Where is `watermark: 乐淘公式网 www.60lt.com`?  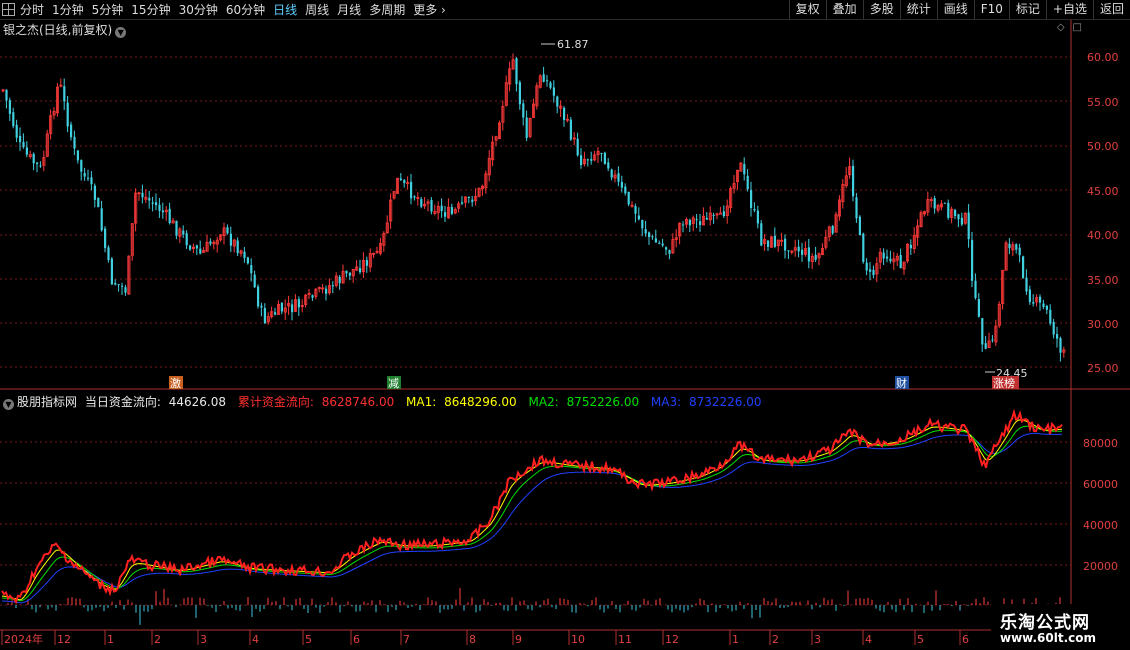 watermark: 乐淘公式网 www.60lt.com is located at coordinates (1060, 627).